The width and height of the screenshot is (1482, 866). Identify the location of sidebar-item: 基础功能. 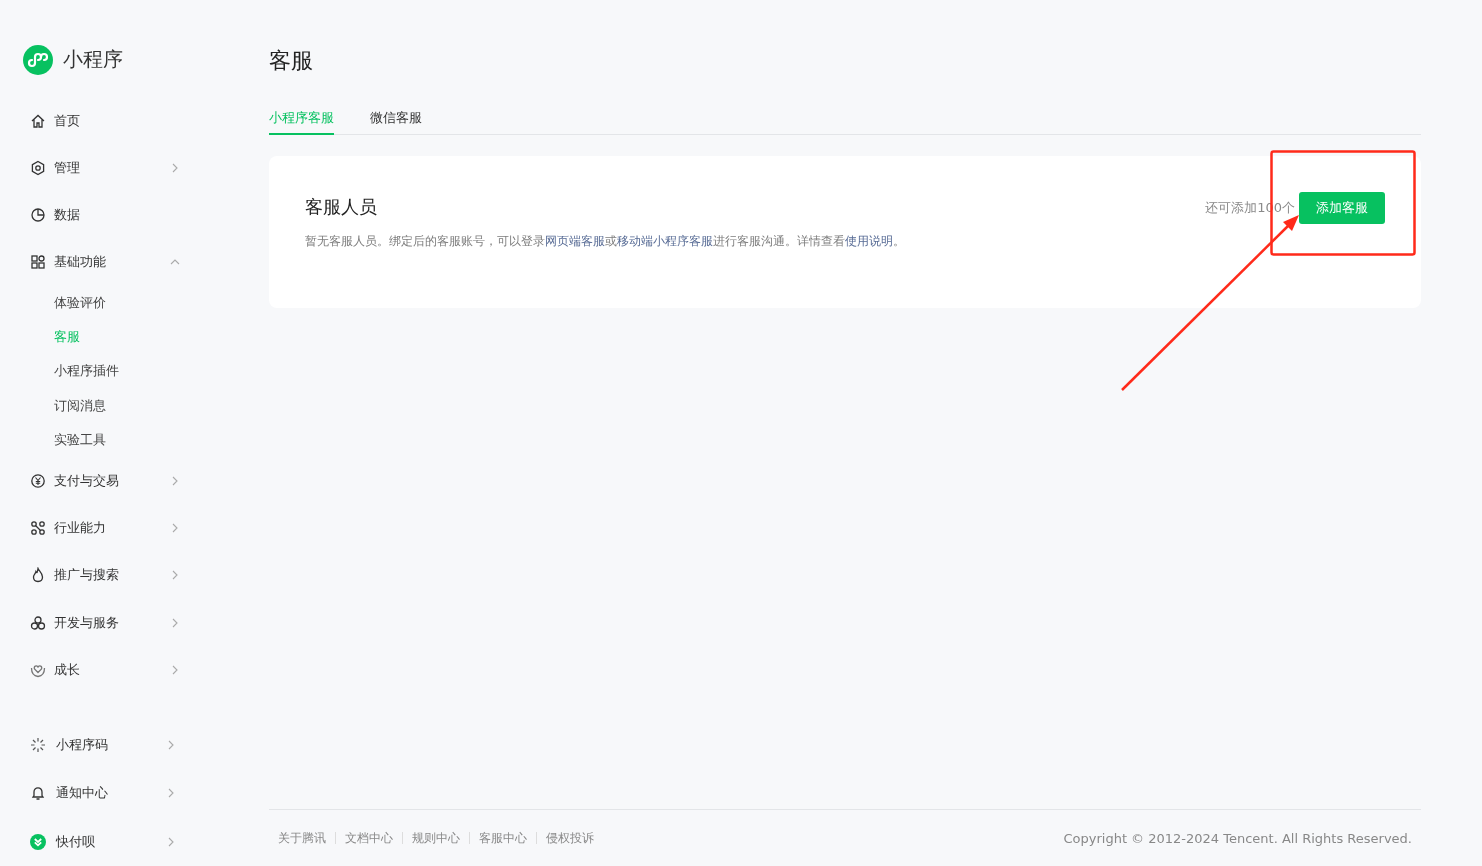
(120, 262).